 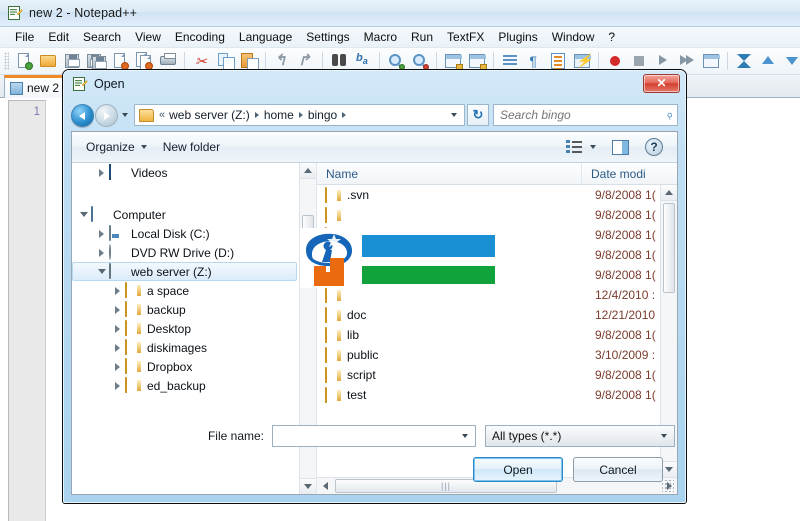 I want to click on file-name-combobox, so click(x=374, y=436).